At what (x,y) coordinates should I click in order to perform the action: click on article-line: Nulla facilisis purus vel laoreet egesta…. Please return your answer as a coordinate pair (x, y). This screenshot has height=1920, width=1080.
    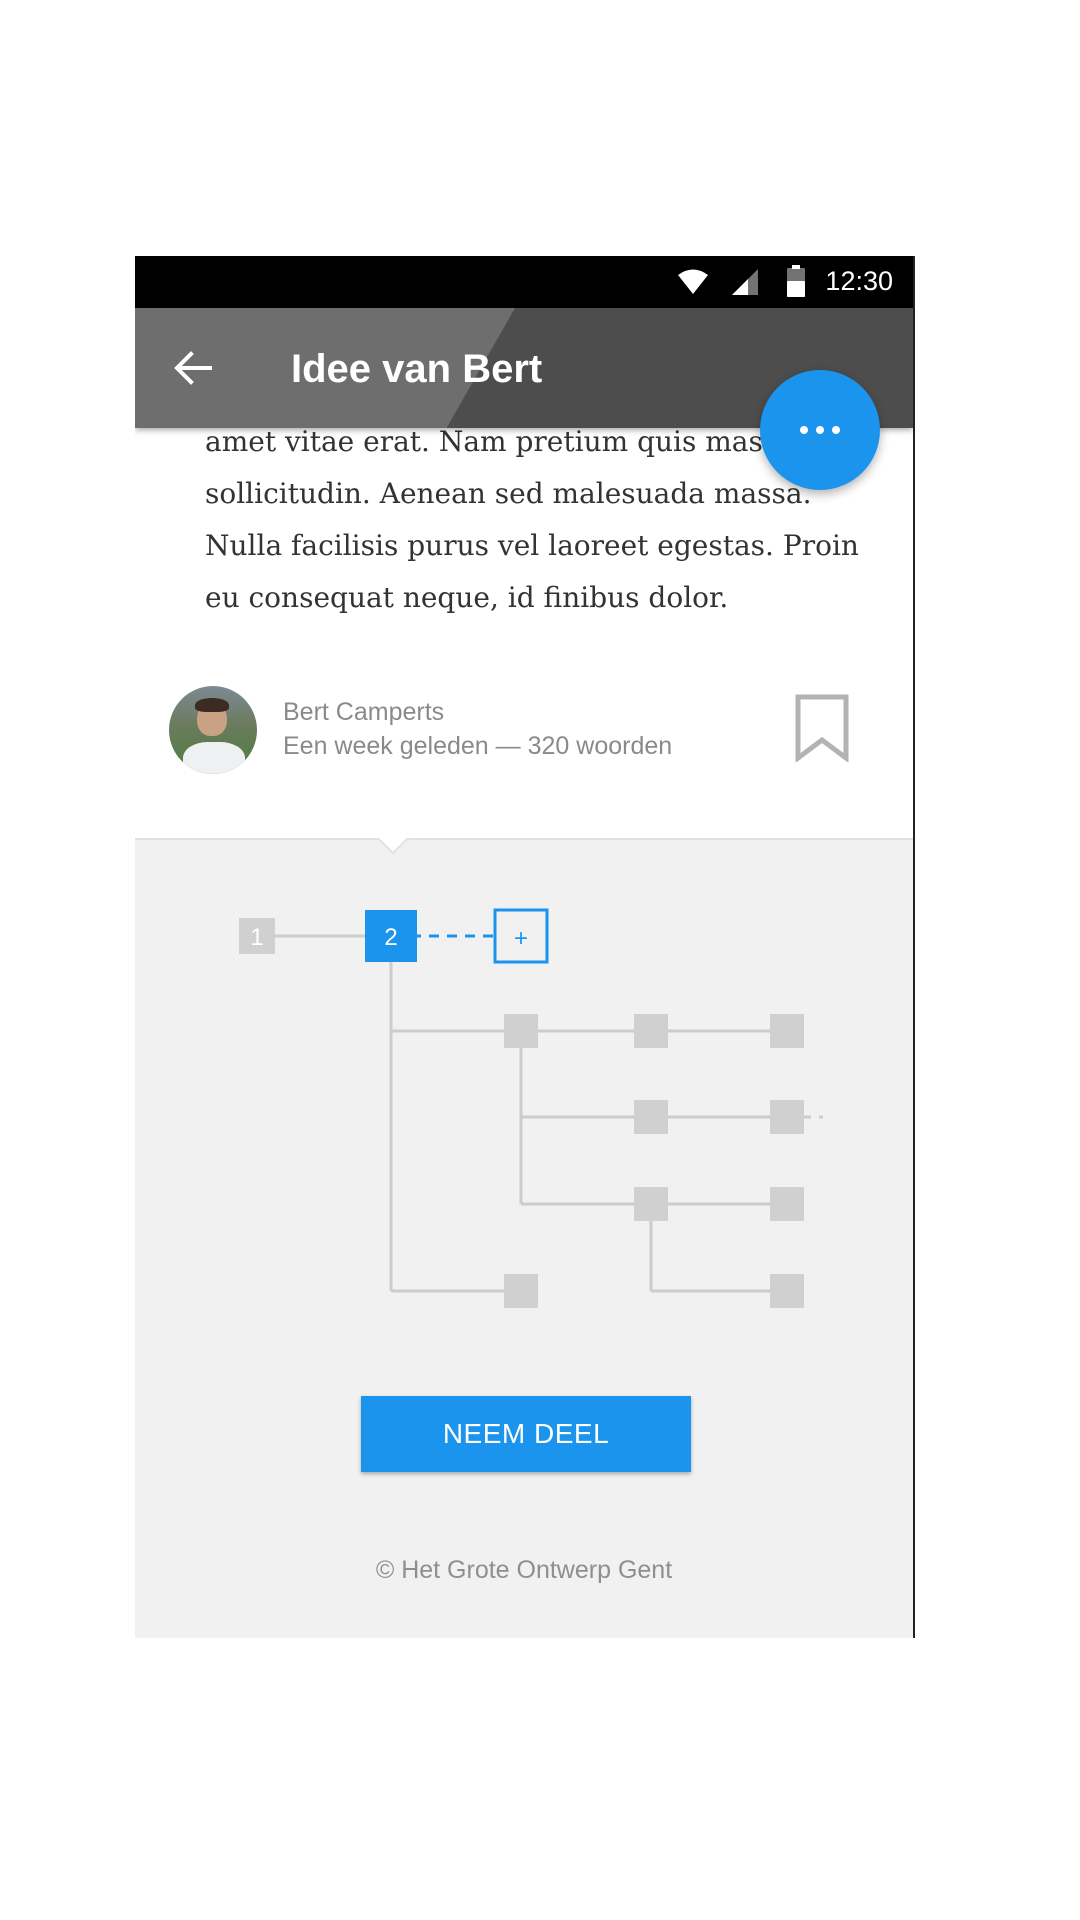
    Looking at the image, I should click on (532, 545).